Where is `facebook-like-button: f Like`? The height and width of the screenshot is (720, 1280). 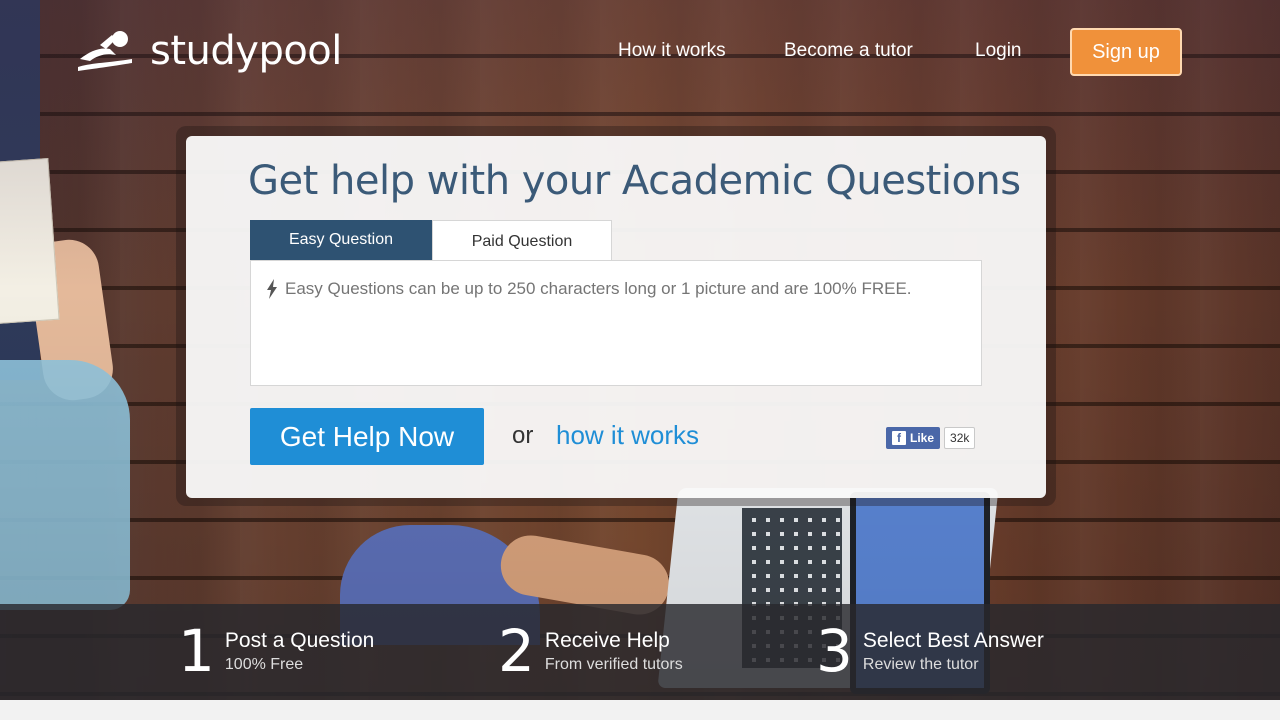 facebook-like-button: f Like is located at coordinates (913, 438).